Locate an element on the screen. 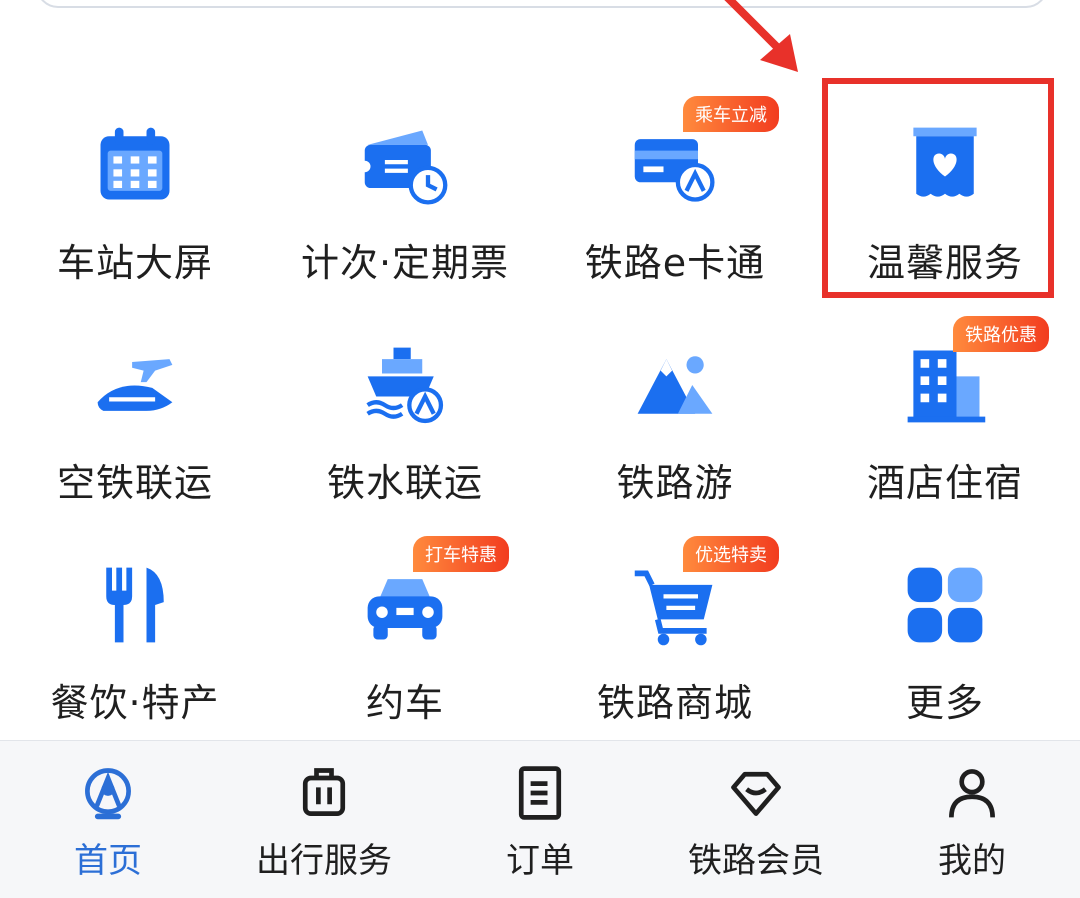 The width and height of the screenshot is (1080, 898). tab-label: 订单 is located at coordinates (540, 861).